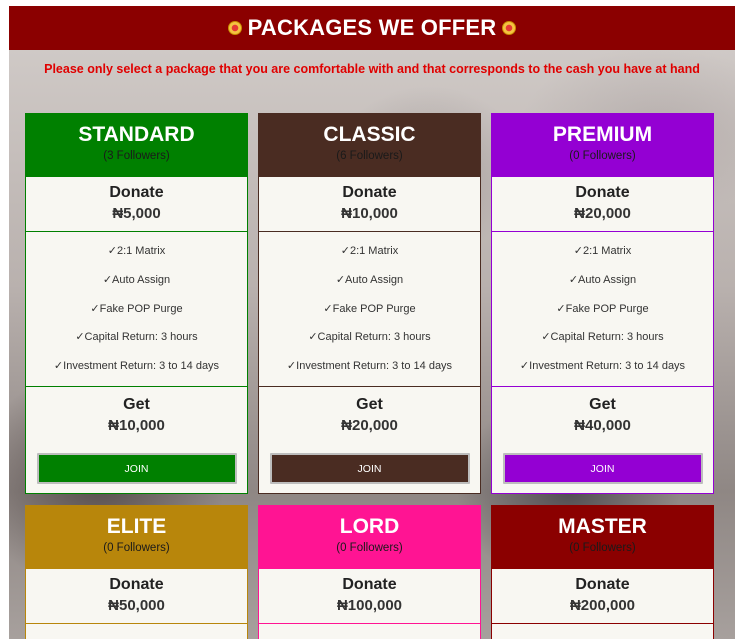 This screenshot has width=741, height=639. I want to click on card-header: ELITE (0 Followers), so click(136, 537).